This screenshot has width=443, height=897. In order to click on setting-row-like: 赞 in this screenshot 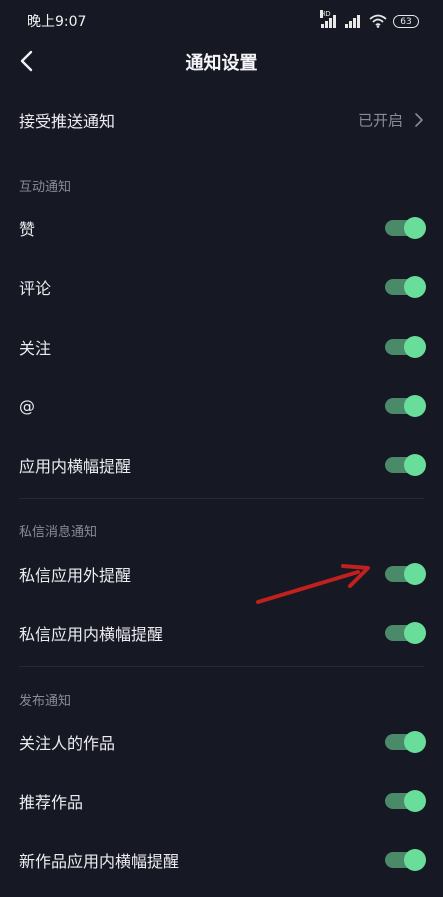, I will do `click(221, 227)`.